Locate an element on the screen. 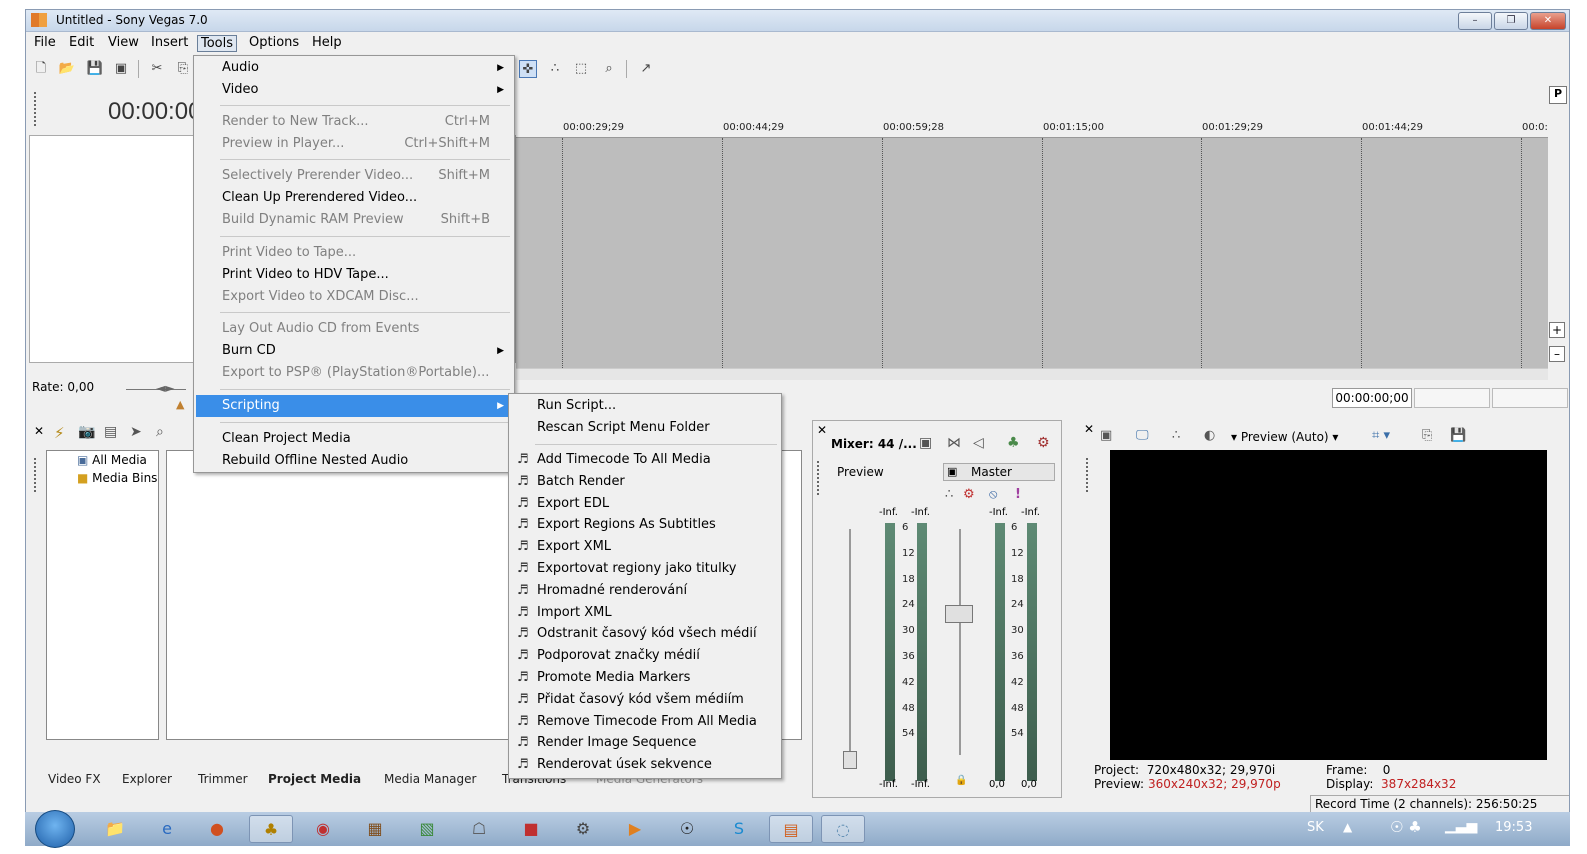 This screenshot has height=854, width=1587. external-monitor-icon: 🖵 is located at coordinates (1142, 435).